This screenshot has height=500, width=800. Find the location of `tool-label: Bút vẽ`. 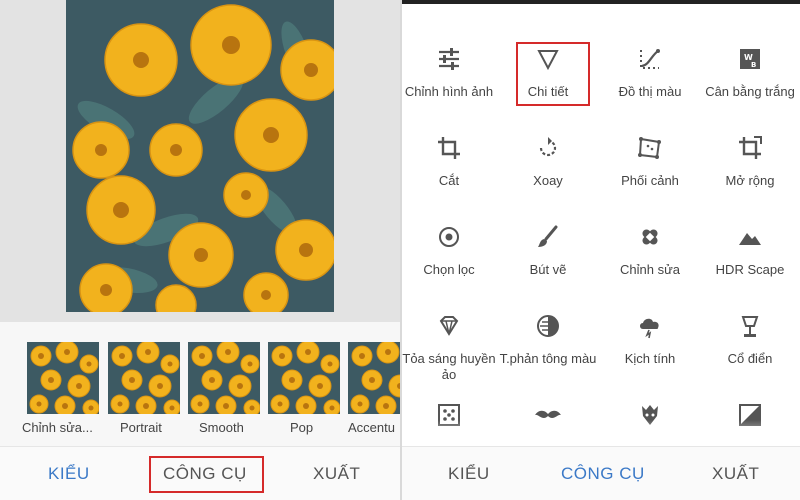

tool-label: Bút vẽ is located at coordinates (548, 269).